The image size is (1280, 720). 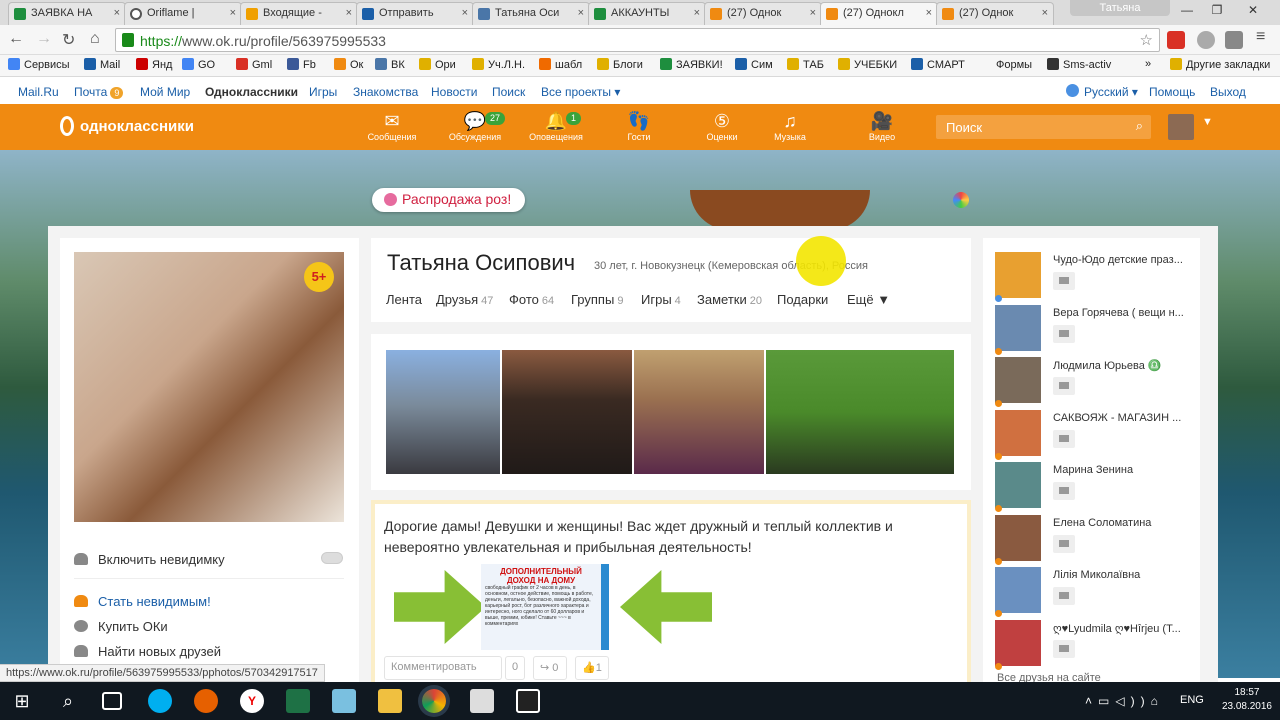 I want to click on url-input: https://www.ok.ru/profile/563975995533 ☆, so click(x=637, y=40).